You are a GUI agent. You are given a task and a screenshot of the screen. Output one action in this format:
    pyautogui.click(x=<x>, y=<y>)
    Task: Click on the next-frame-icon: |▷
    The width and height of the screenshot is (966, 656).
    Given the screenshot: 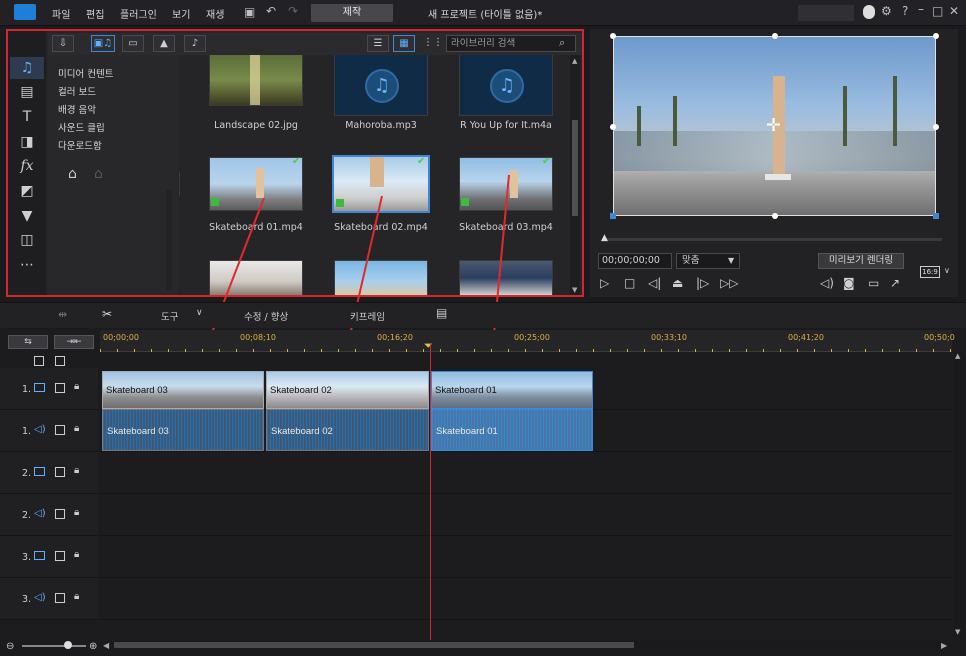 What is the action you would take?
    pyautogui.click(x=702, y=283)
    